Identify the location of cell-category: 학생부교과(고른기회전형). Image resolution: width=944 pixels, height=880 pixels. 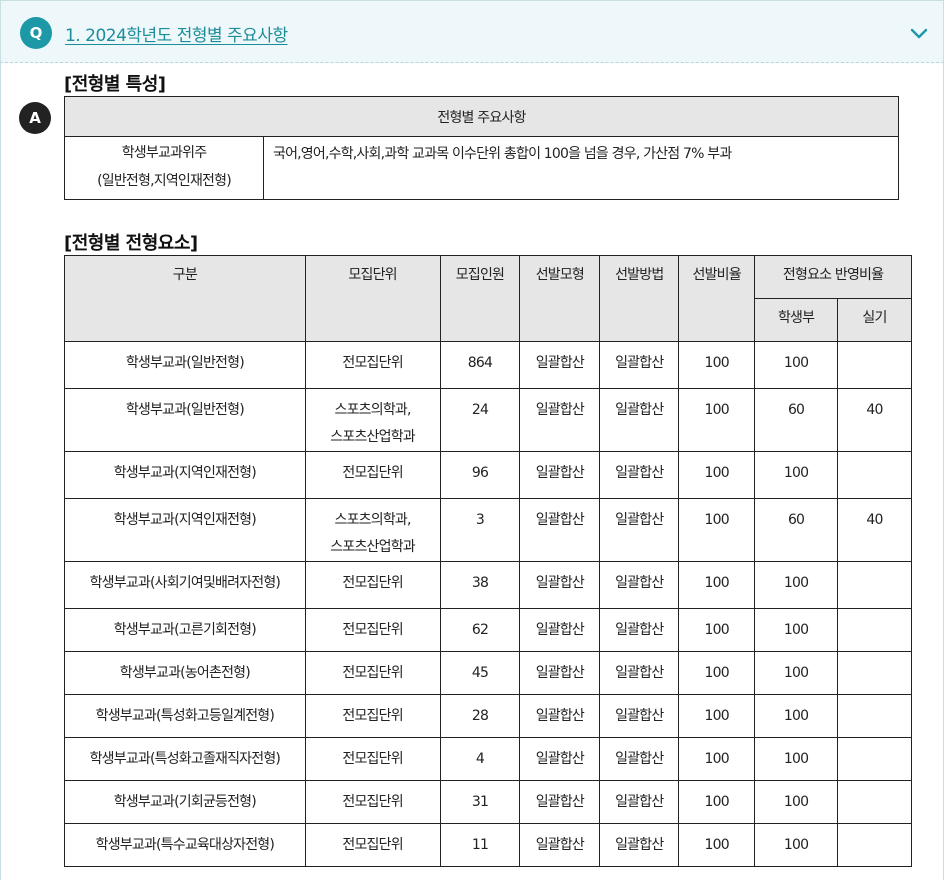
(185, 630).